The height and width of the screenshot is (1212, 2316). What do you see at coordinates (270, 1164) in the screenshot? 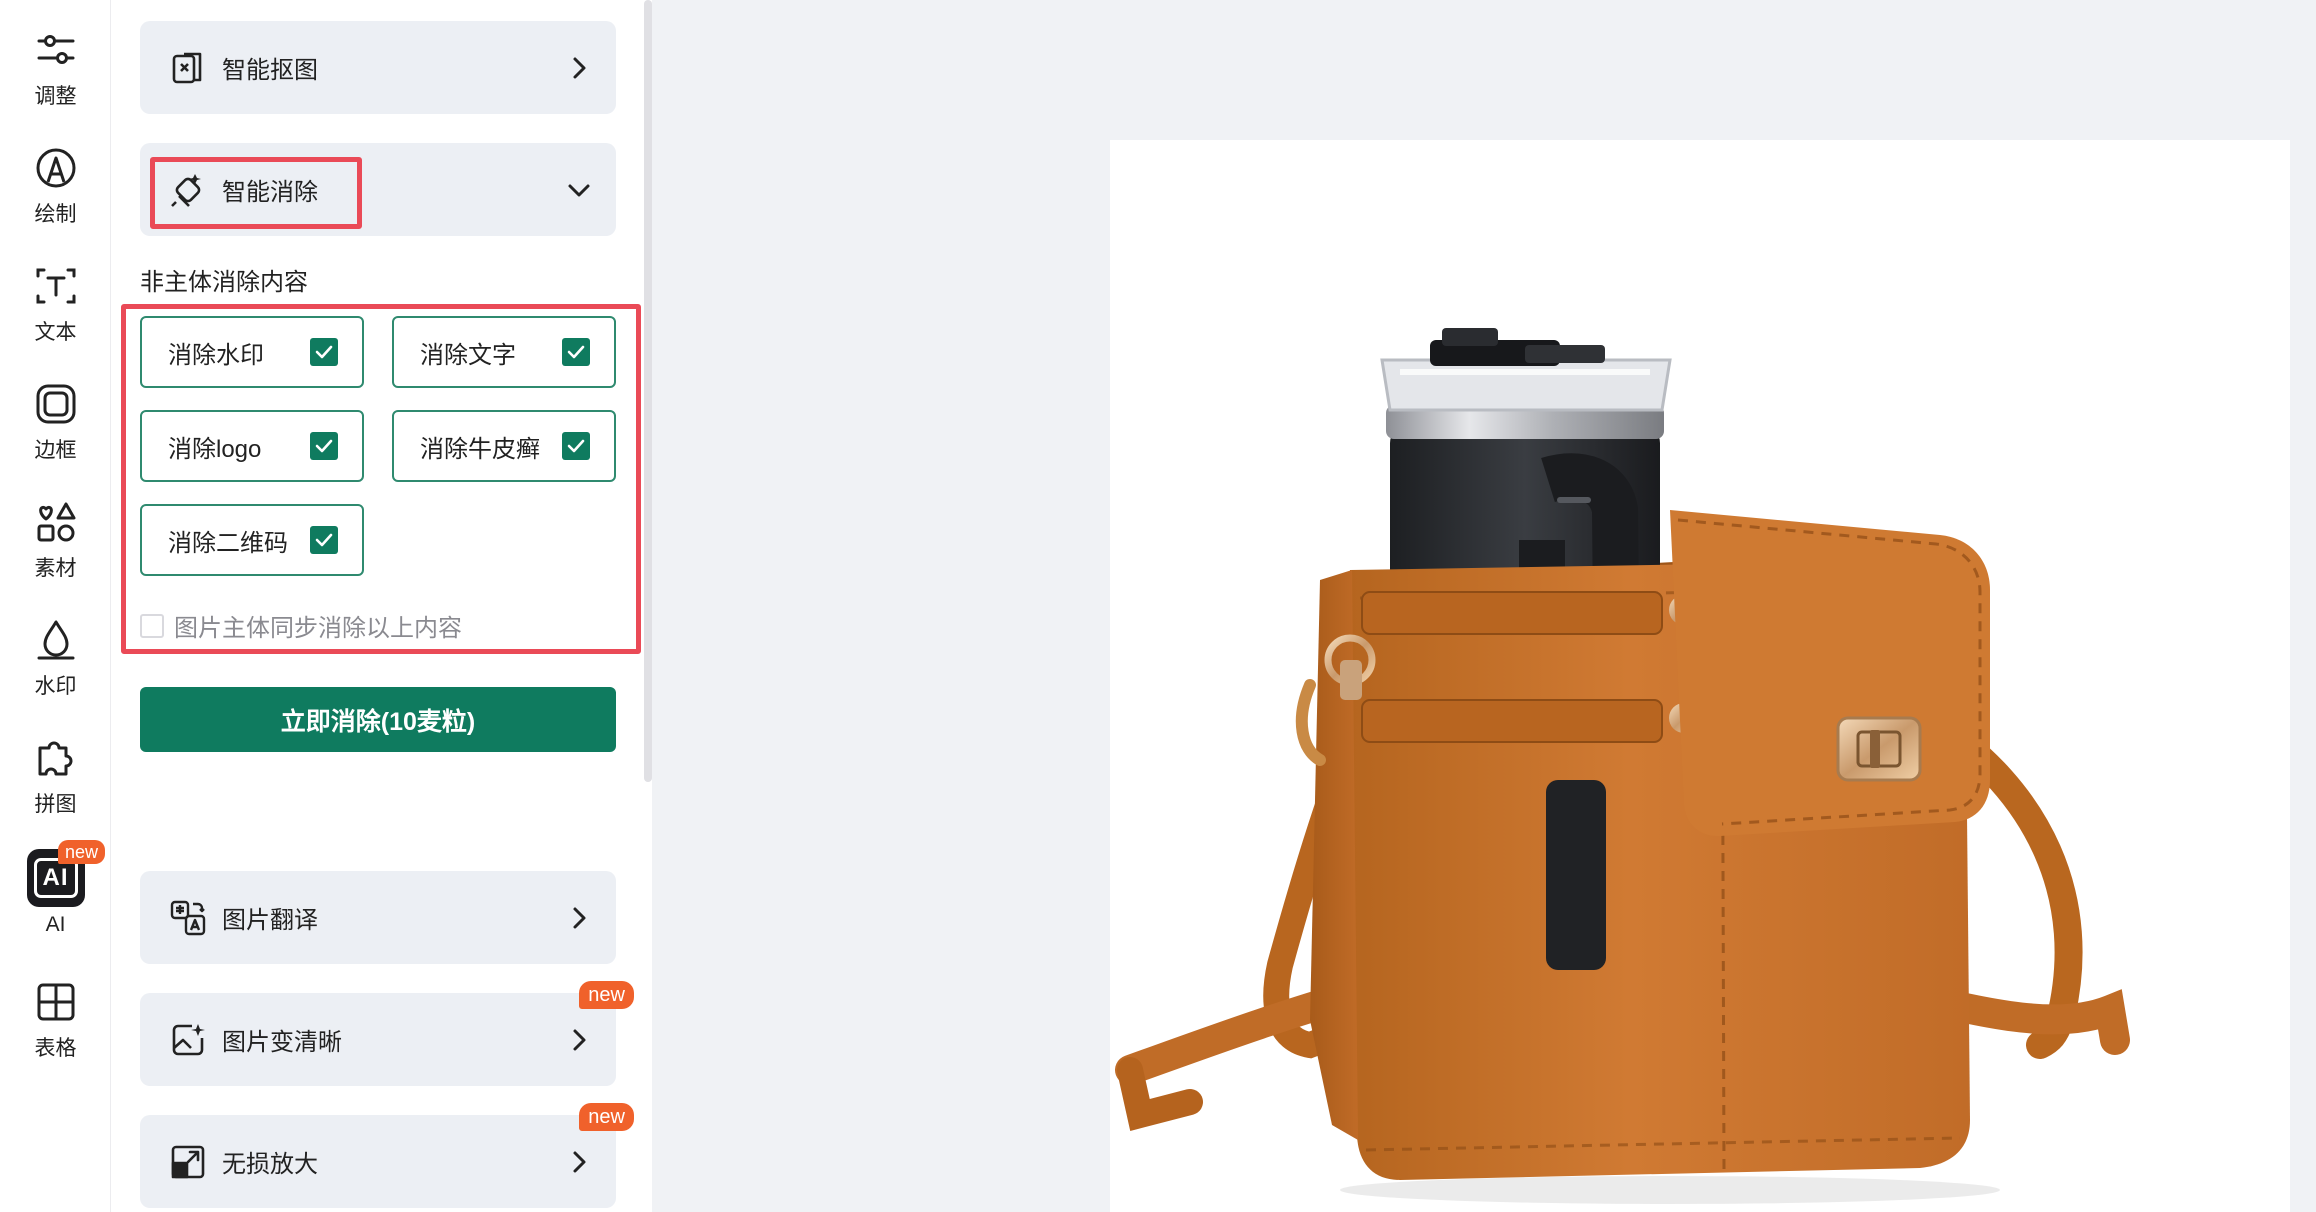
I see `upscale-label: 无损放大` at bounding box center [270, 1164].